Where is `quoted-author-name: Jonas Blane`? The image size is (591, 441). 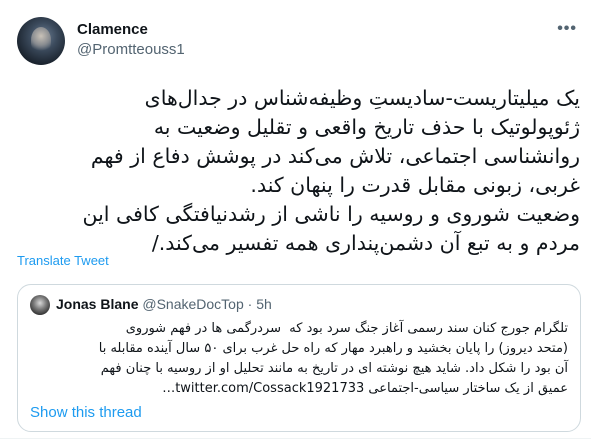
quoted-author-name: Jonas Blane is located at coordinates (97, 304).